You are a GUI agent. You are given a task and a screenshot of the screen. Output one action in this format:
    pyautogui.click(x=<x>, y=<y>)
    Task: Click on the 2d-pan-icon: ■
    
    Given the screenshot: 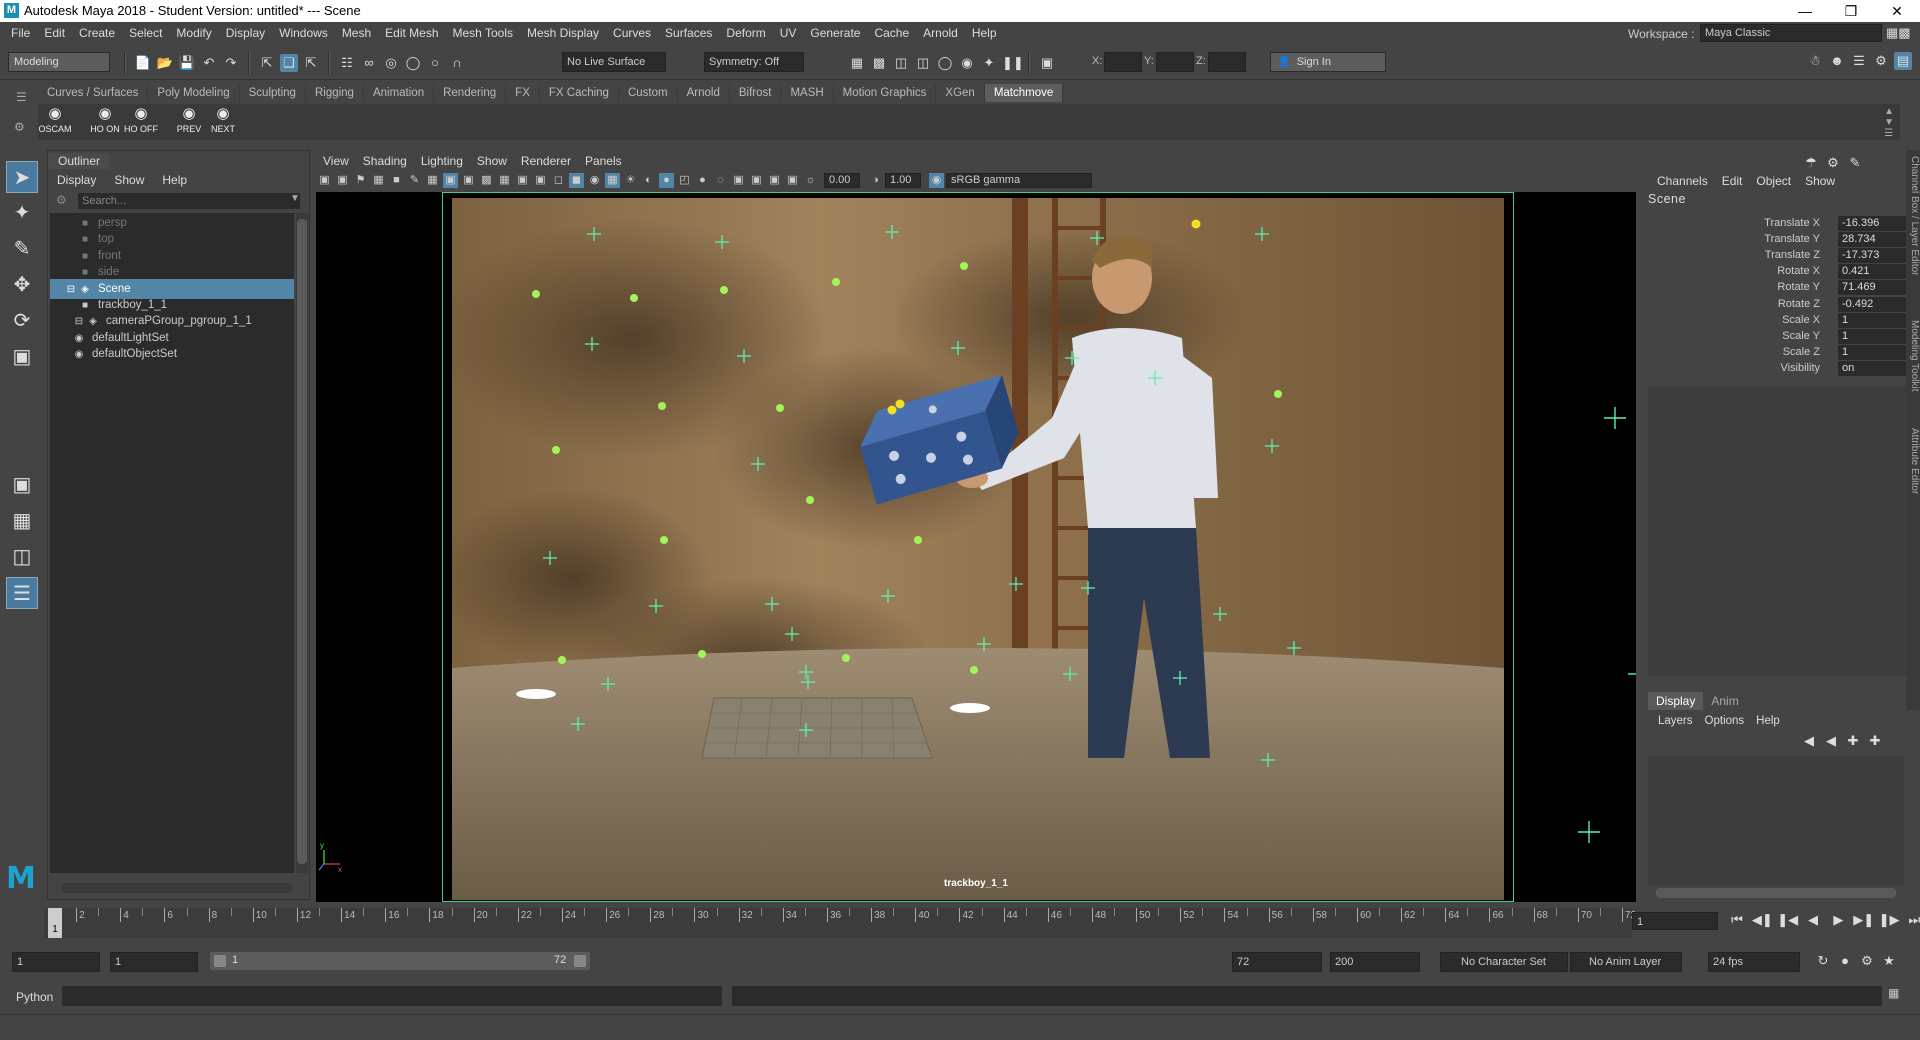 What is the action you would take?
    pyautogui.click(x=396, y=180)
    